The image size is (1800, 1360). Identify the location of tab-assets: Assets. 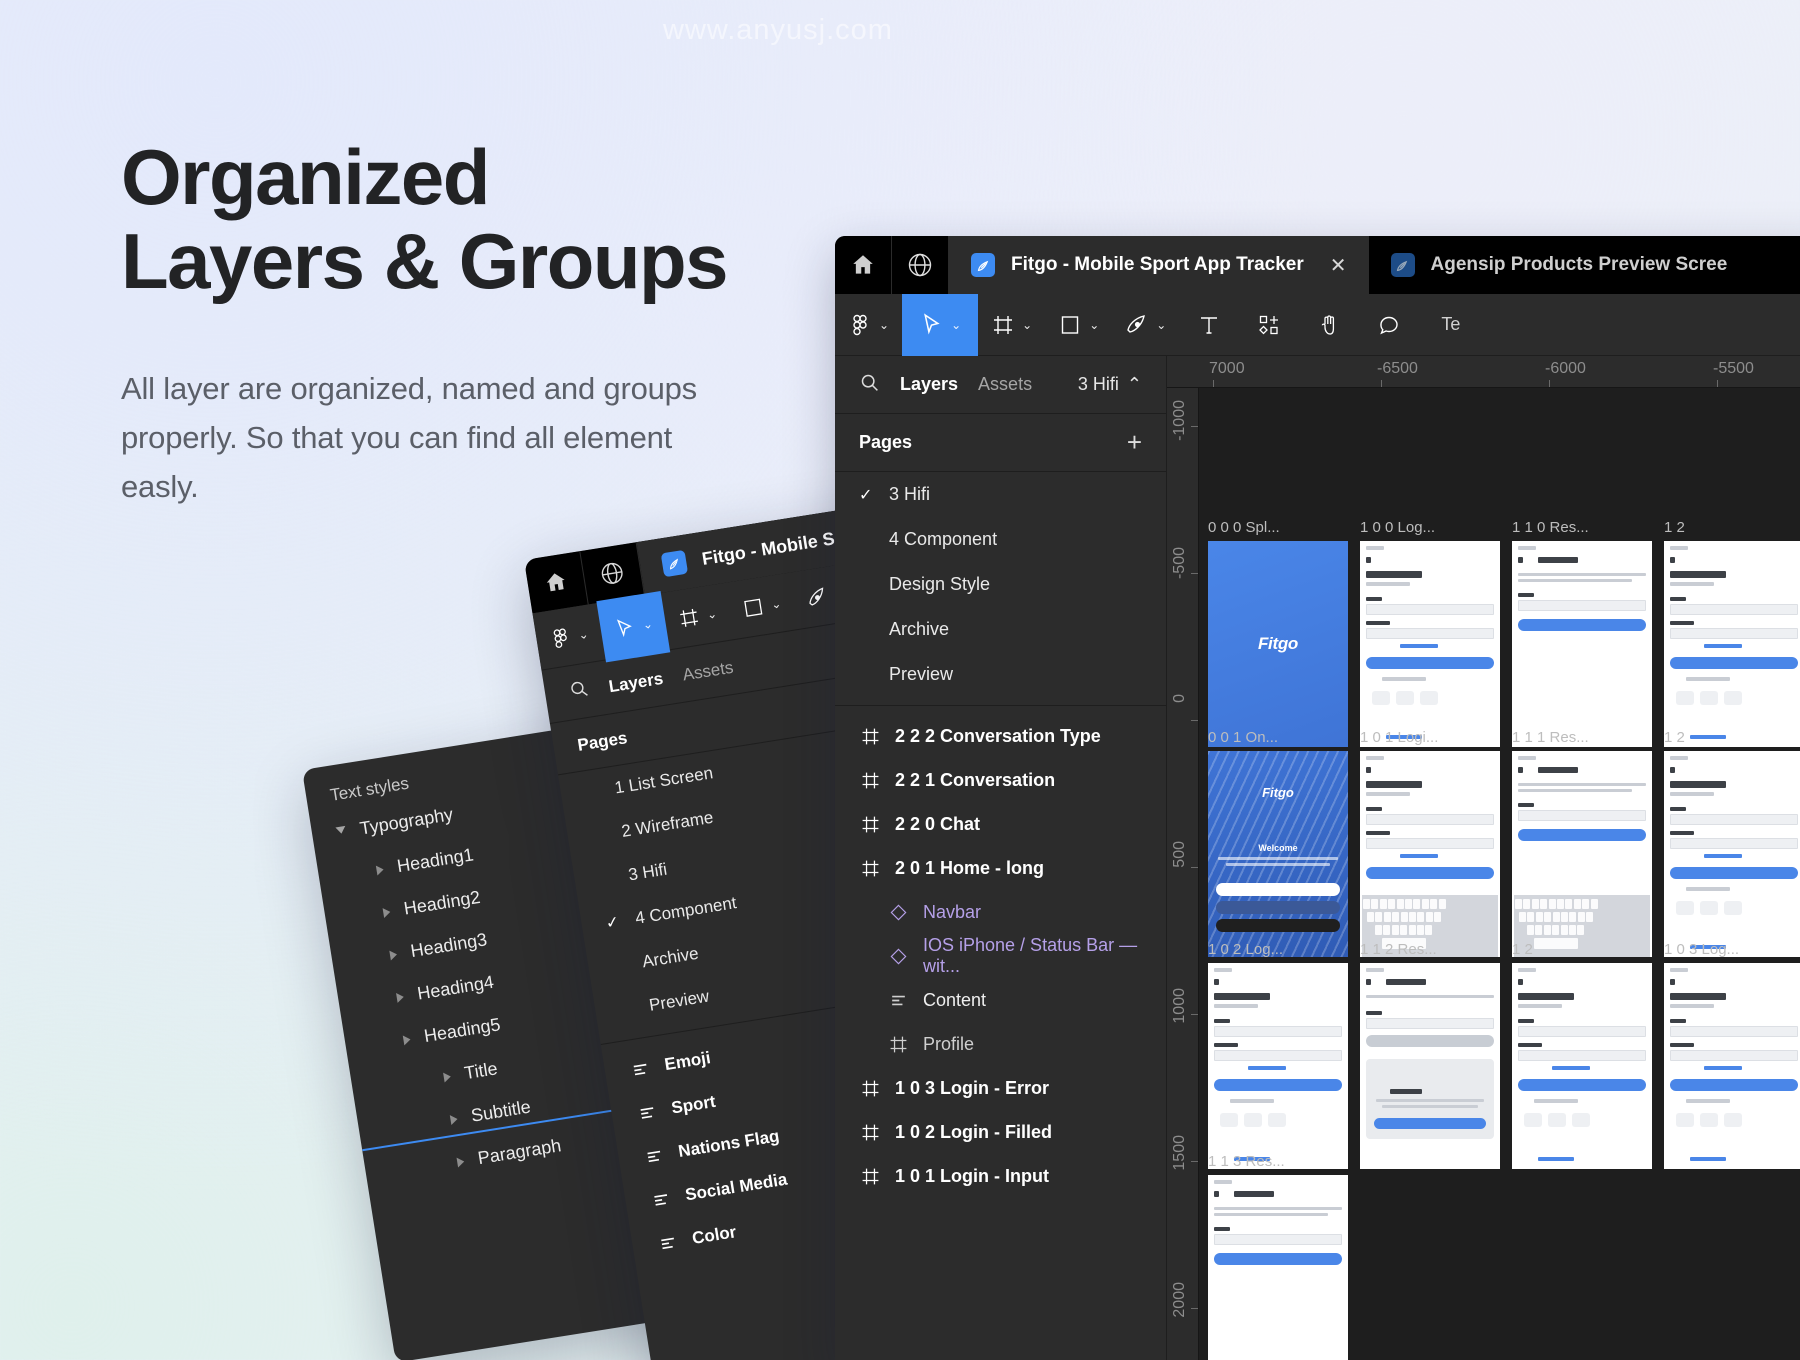
(1005, 384).